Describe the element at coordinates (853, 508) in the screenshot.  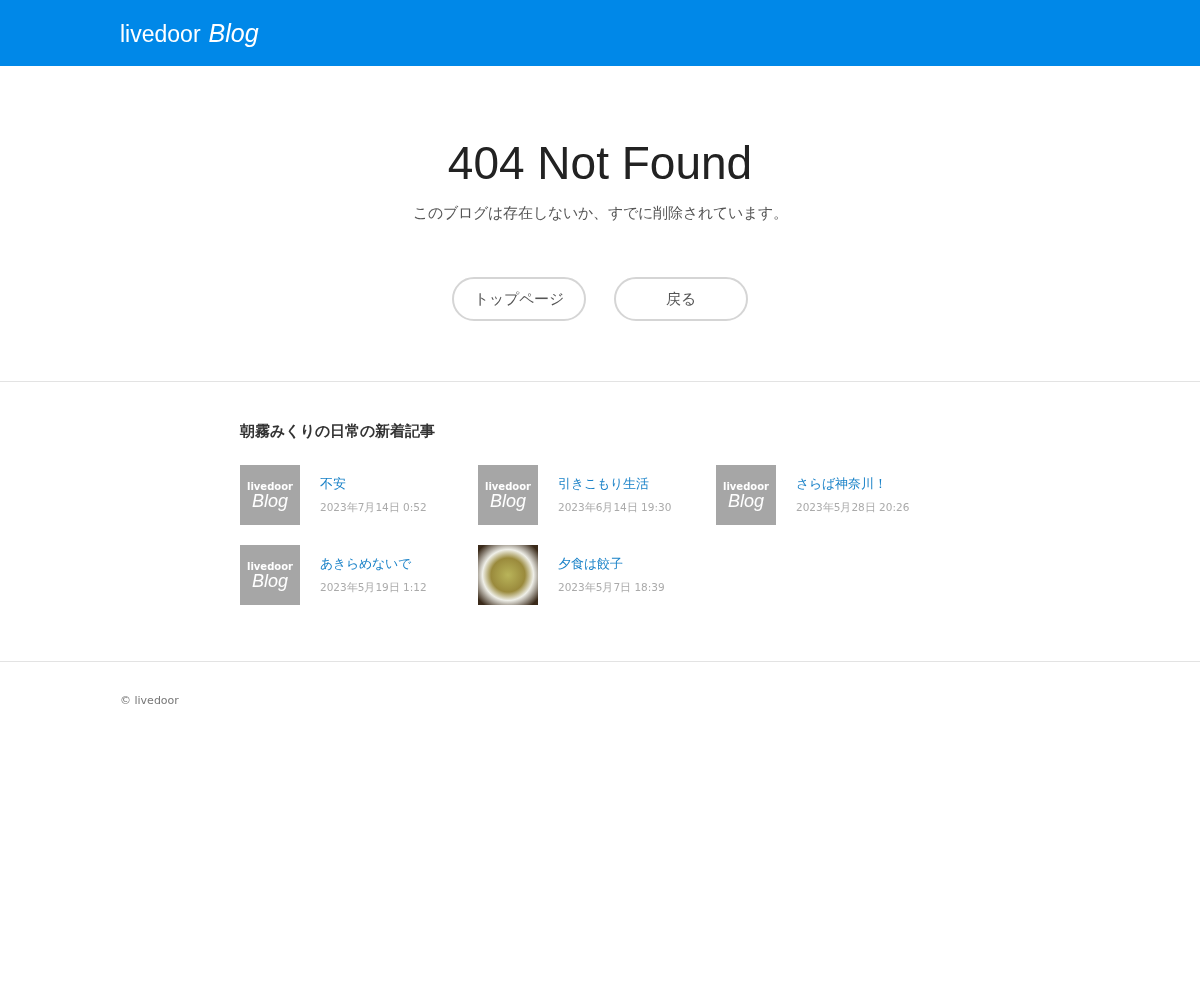
I see `article-date: 2023年5月28日 20:26` at that location.